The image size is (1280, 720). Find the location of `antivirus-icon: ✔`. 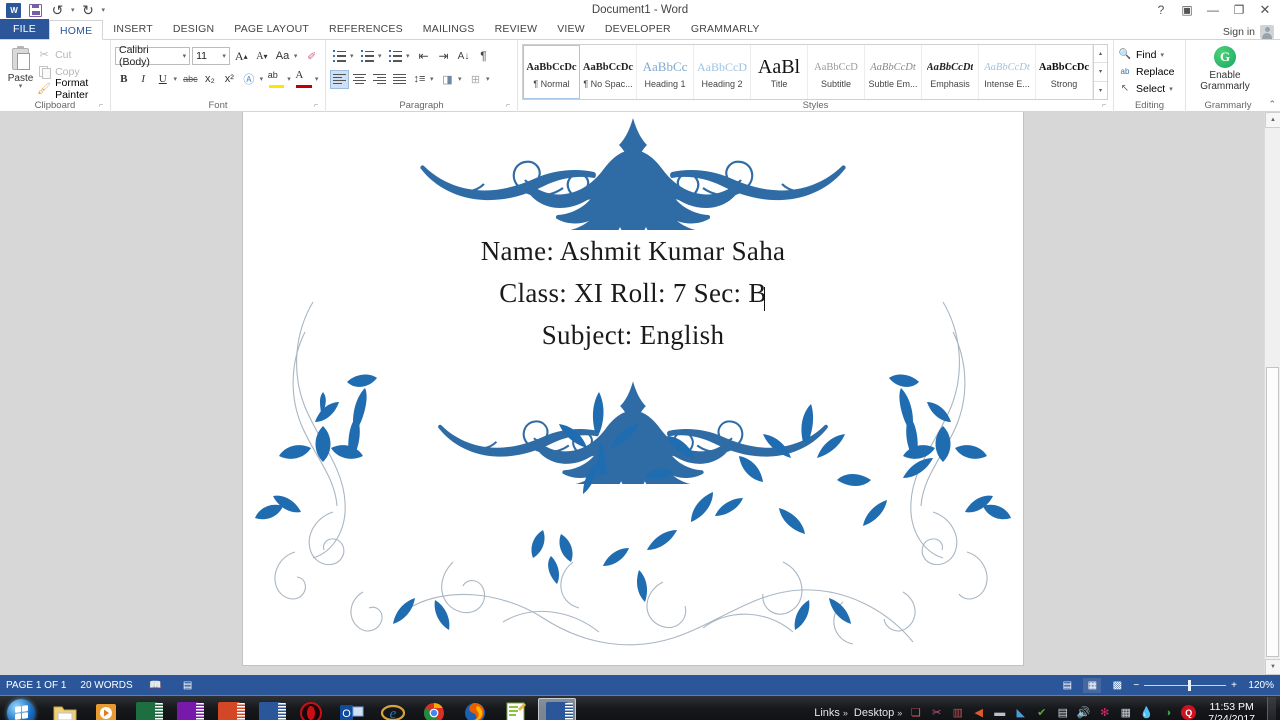

antivirus-icon: ✔ is located at coordinates (1041, 712).